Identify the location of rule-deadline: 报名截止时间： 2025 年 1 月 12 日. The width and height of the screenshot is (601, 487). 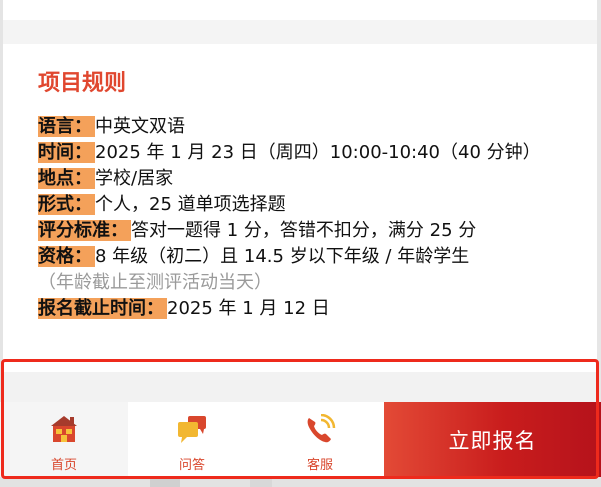
(308, 309).